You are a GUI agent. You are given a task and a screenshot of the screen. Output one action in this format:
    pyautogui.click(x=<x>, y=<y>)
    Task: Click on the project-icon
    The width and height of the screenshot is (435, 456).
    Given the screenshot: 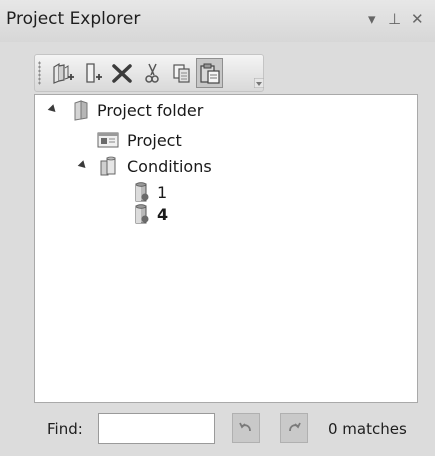 What is the action you would take?
    pyautogui.click(x=108, y=140)
    